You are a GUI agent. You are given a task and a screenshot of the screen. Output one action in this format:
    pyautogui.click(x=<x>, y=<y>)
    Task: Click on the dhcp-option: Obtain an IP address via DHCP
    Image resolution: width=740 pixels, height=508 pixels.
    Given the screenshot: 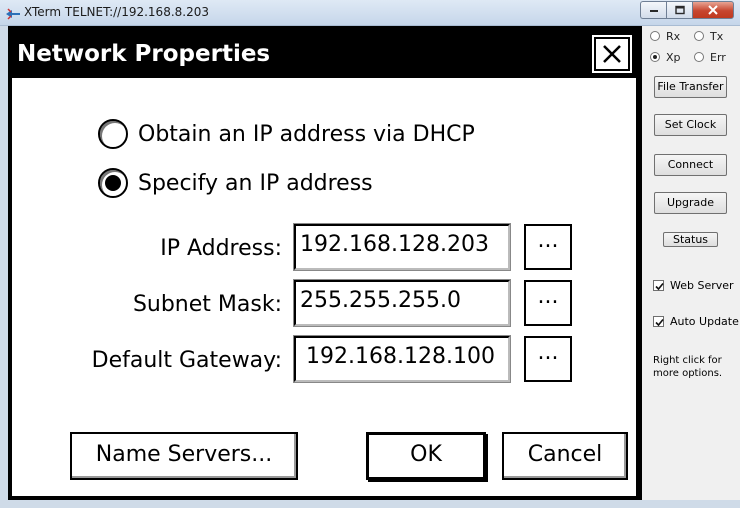 What is the action you would take?
    pyautogui.click(x=286, y=134)
    